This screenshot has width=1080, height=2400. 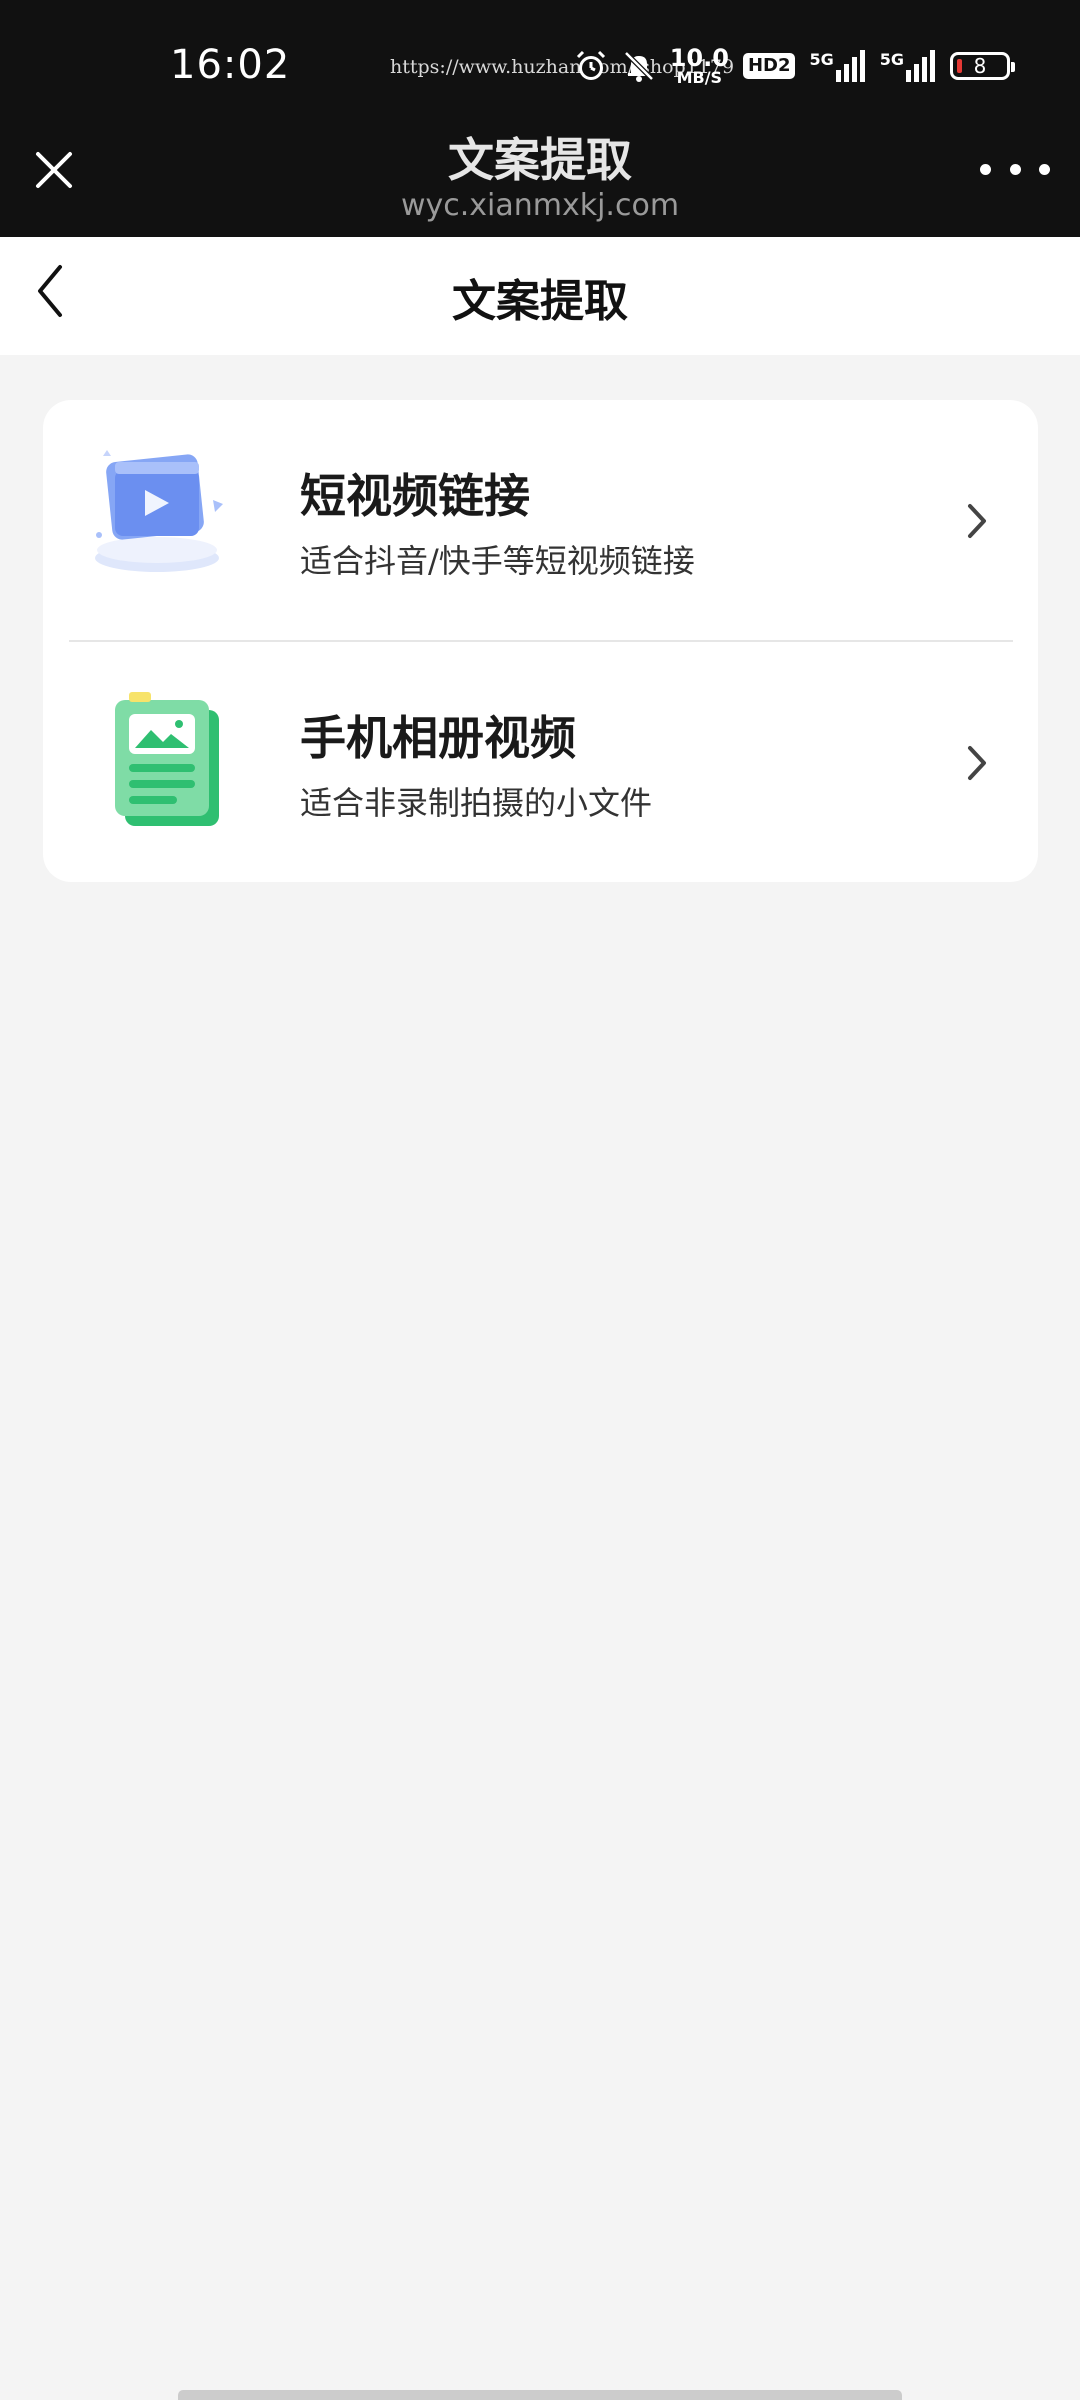 I want to click on signal-1: 5G, so click(x=837, y=66).